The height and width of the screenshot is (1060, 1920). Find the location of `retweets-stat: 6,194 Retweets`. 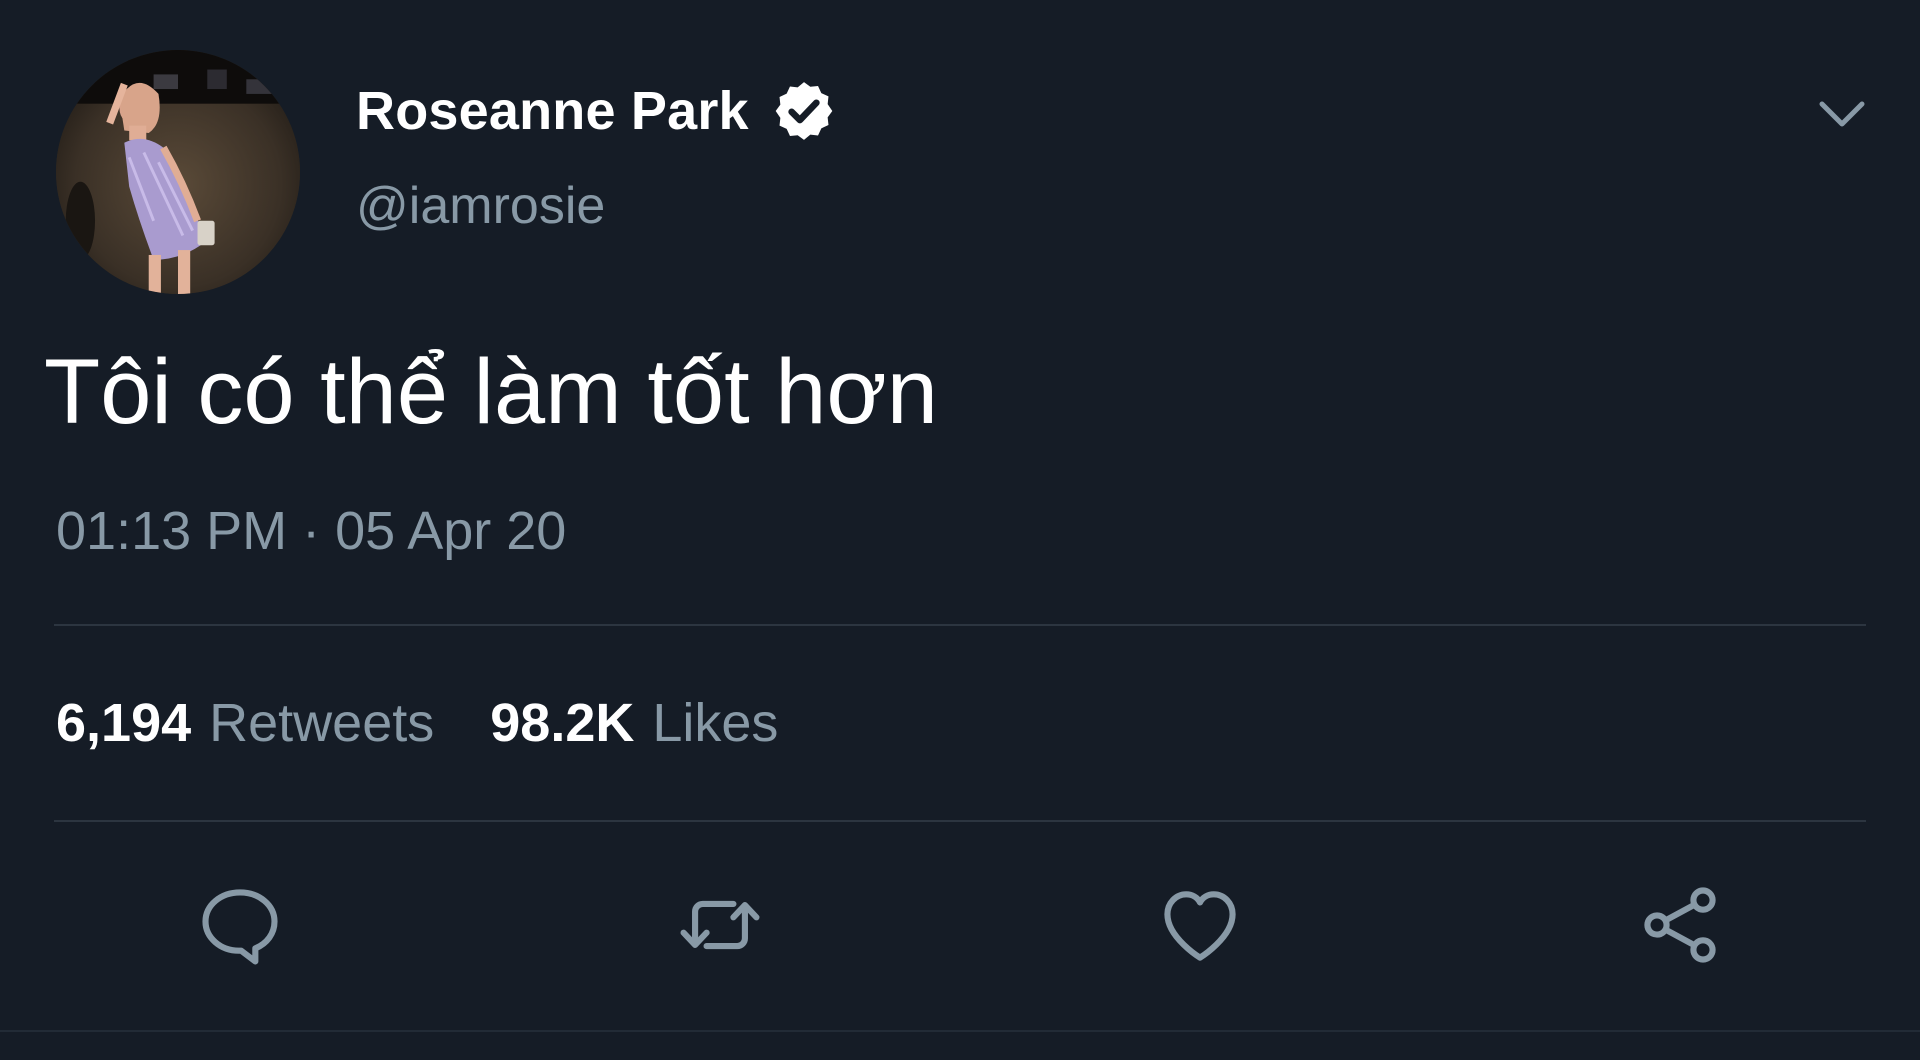

retweets-stat: 6,194 Retweets is located at coordinates (245, 723).